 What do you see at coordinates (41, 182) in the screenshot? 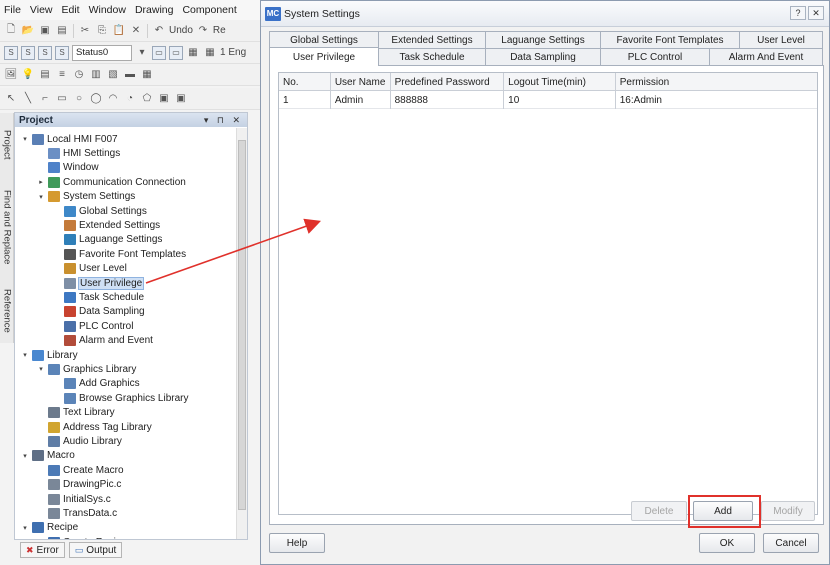
I see `expand-icon: ▸` at bounding box center [41, 182].